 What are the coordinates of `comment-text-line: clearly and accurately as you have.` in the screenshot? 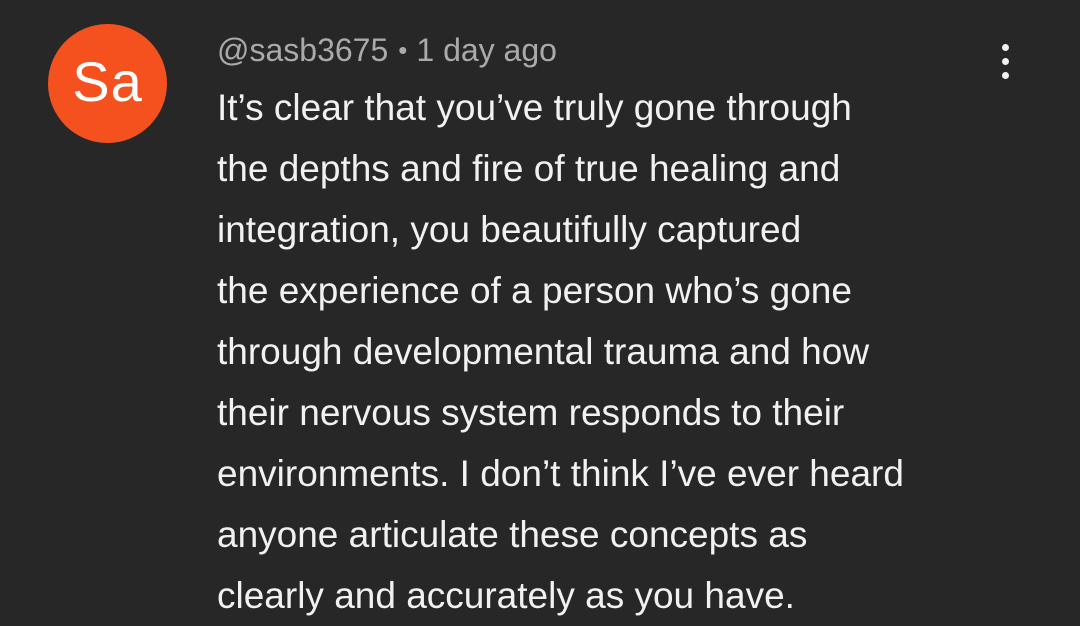 It's located at (506, 595).